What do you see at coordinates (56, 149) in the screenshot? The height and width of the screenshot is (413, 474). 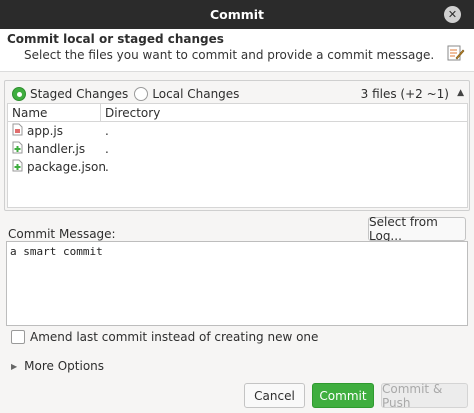 I see `file-name: handler.js` at bounding box center [56, 149].